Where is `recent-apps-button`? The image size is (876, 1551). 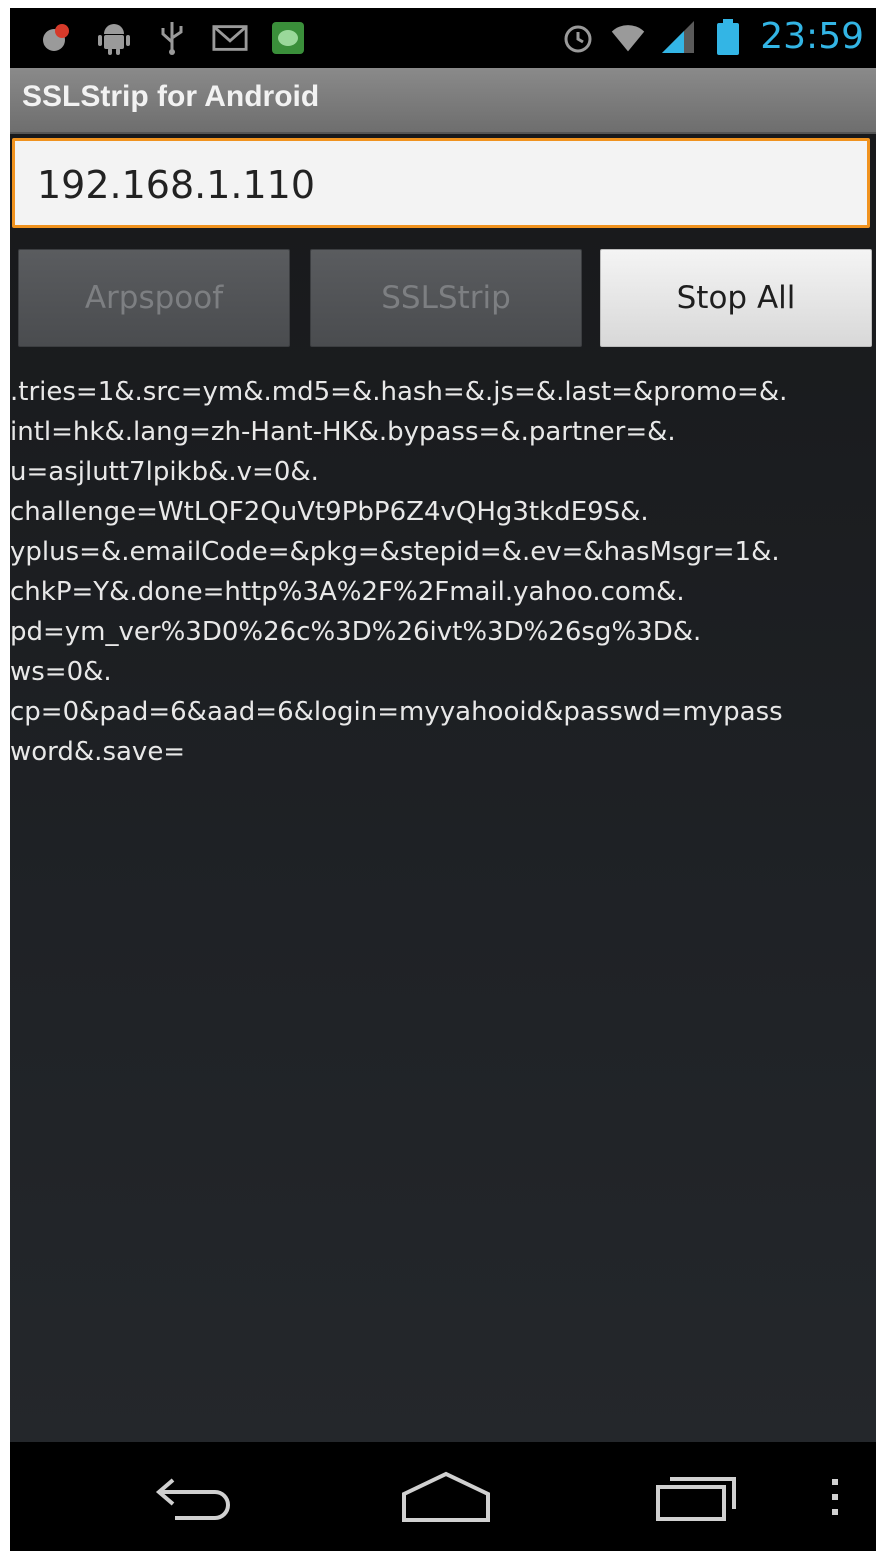
recent-apps-button is located at coordinates (697, 1497).